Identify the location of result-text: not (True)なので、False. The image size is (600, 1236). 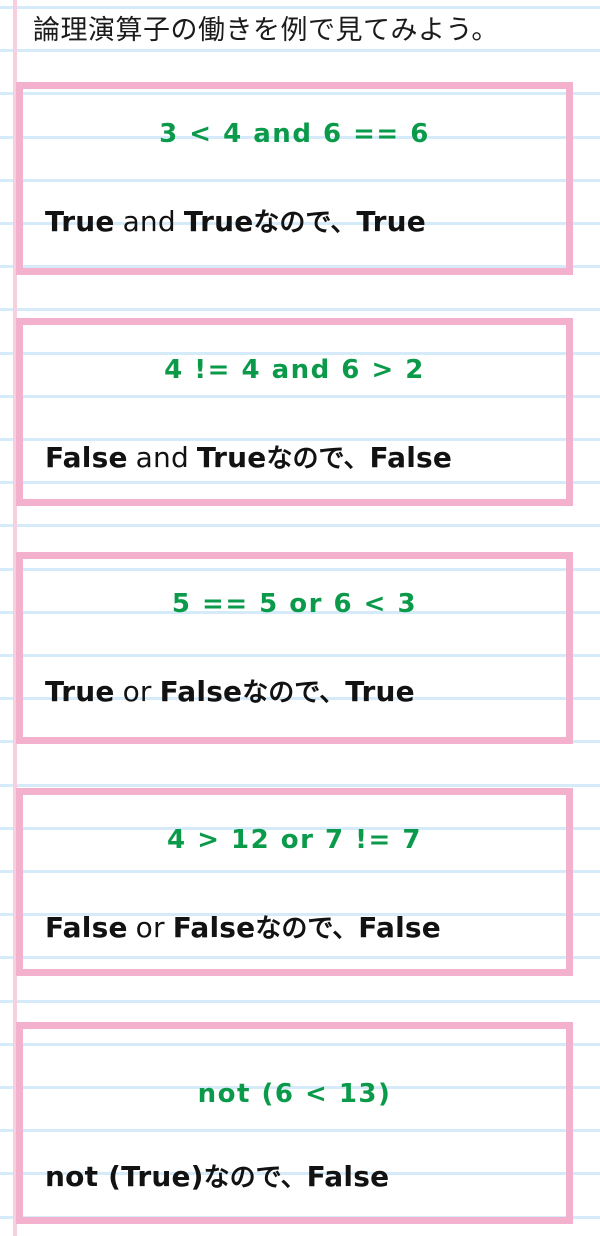
(300, 1177).